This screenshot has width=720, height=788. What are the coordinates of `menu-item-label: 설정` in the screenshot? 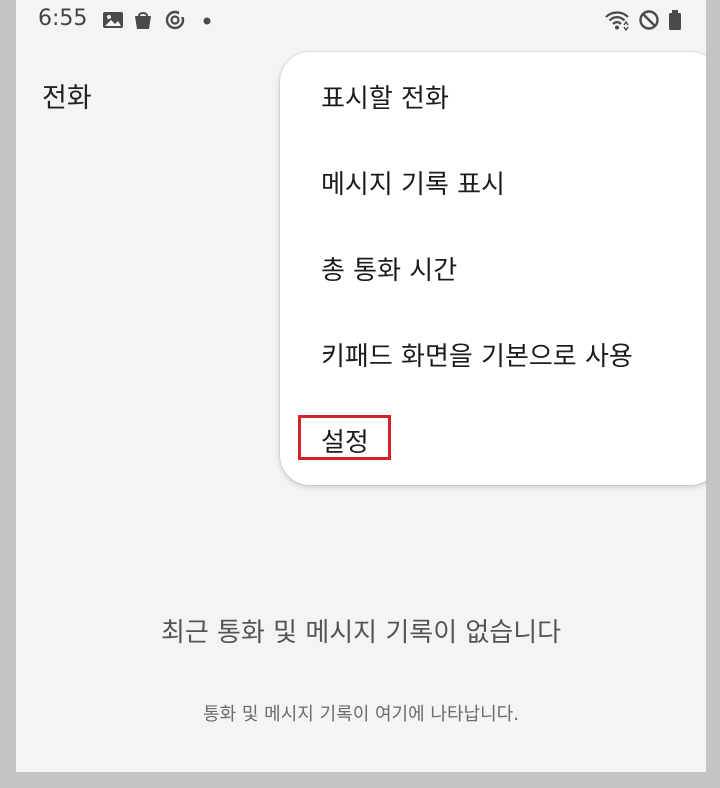 It's located at (345, 443).